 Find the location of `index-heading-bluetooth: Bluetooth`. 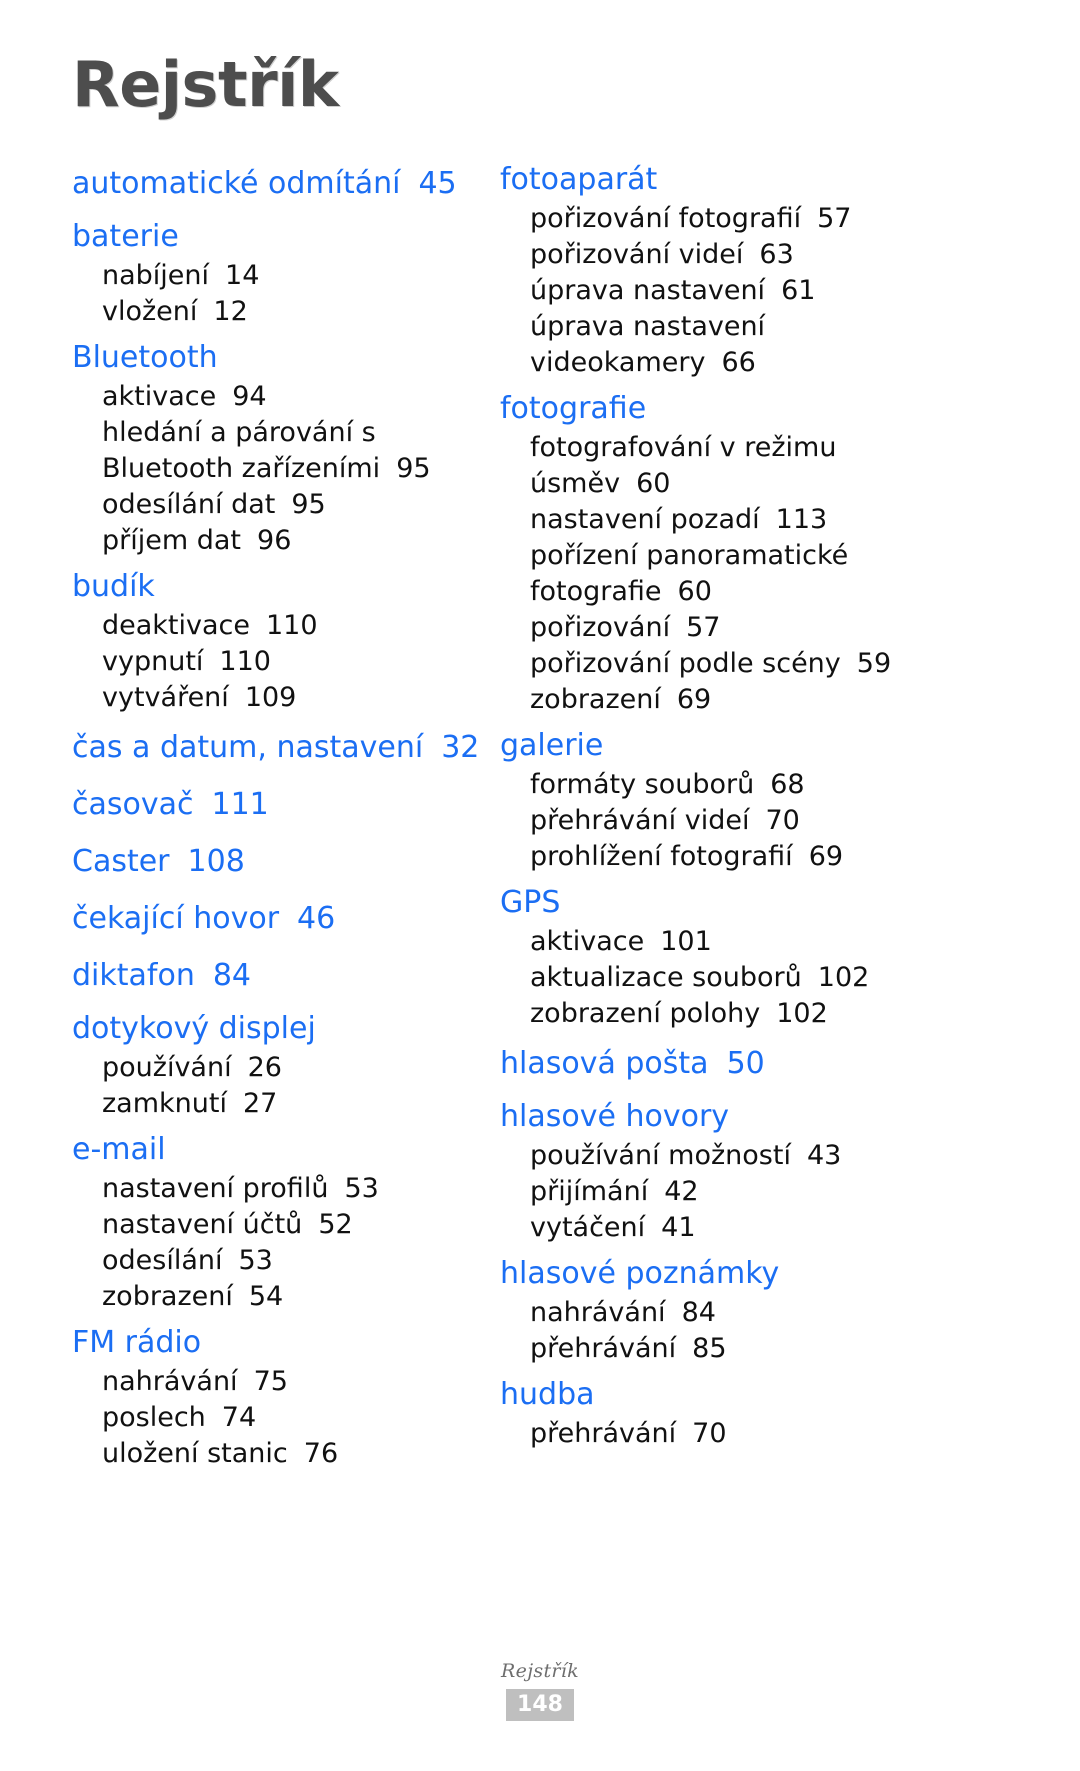

index-heading-bluetooth: Bluetooth is located at coordinates (282, 357).